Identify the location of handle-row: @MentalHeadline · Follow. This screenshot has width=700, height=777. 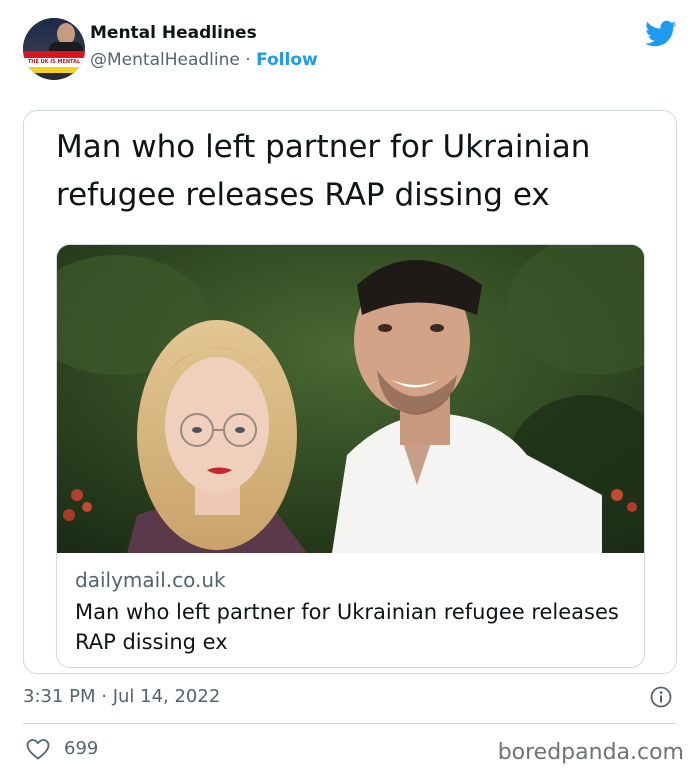
(204, 60).